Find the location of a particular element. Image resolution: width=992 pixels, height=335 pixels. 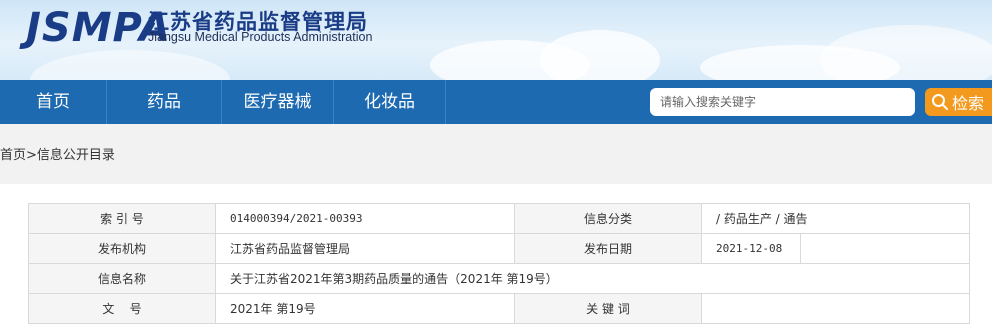

publish-date-value: 2021-12-08 is located at coordinates (751, 248).